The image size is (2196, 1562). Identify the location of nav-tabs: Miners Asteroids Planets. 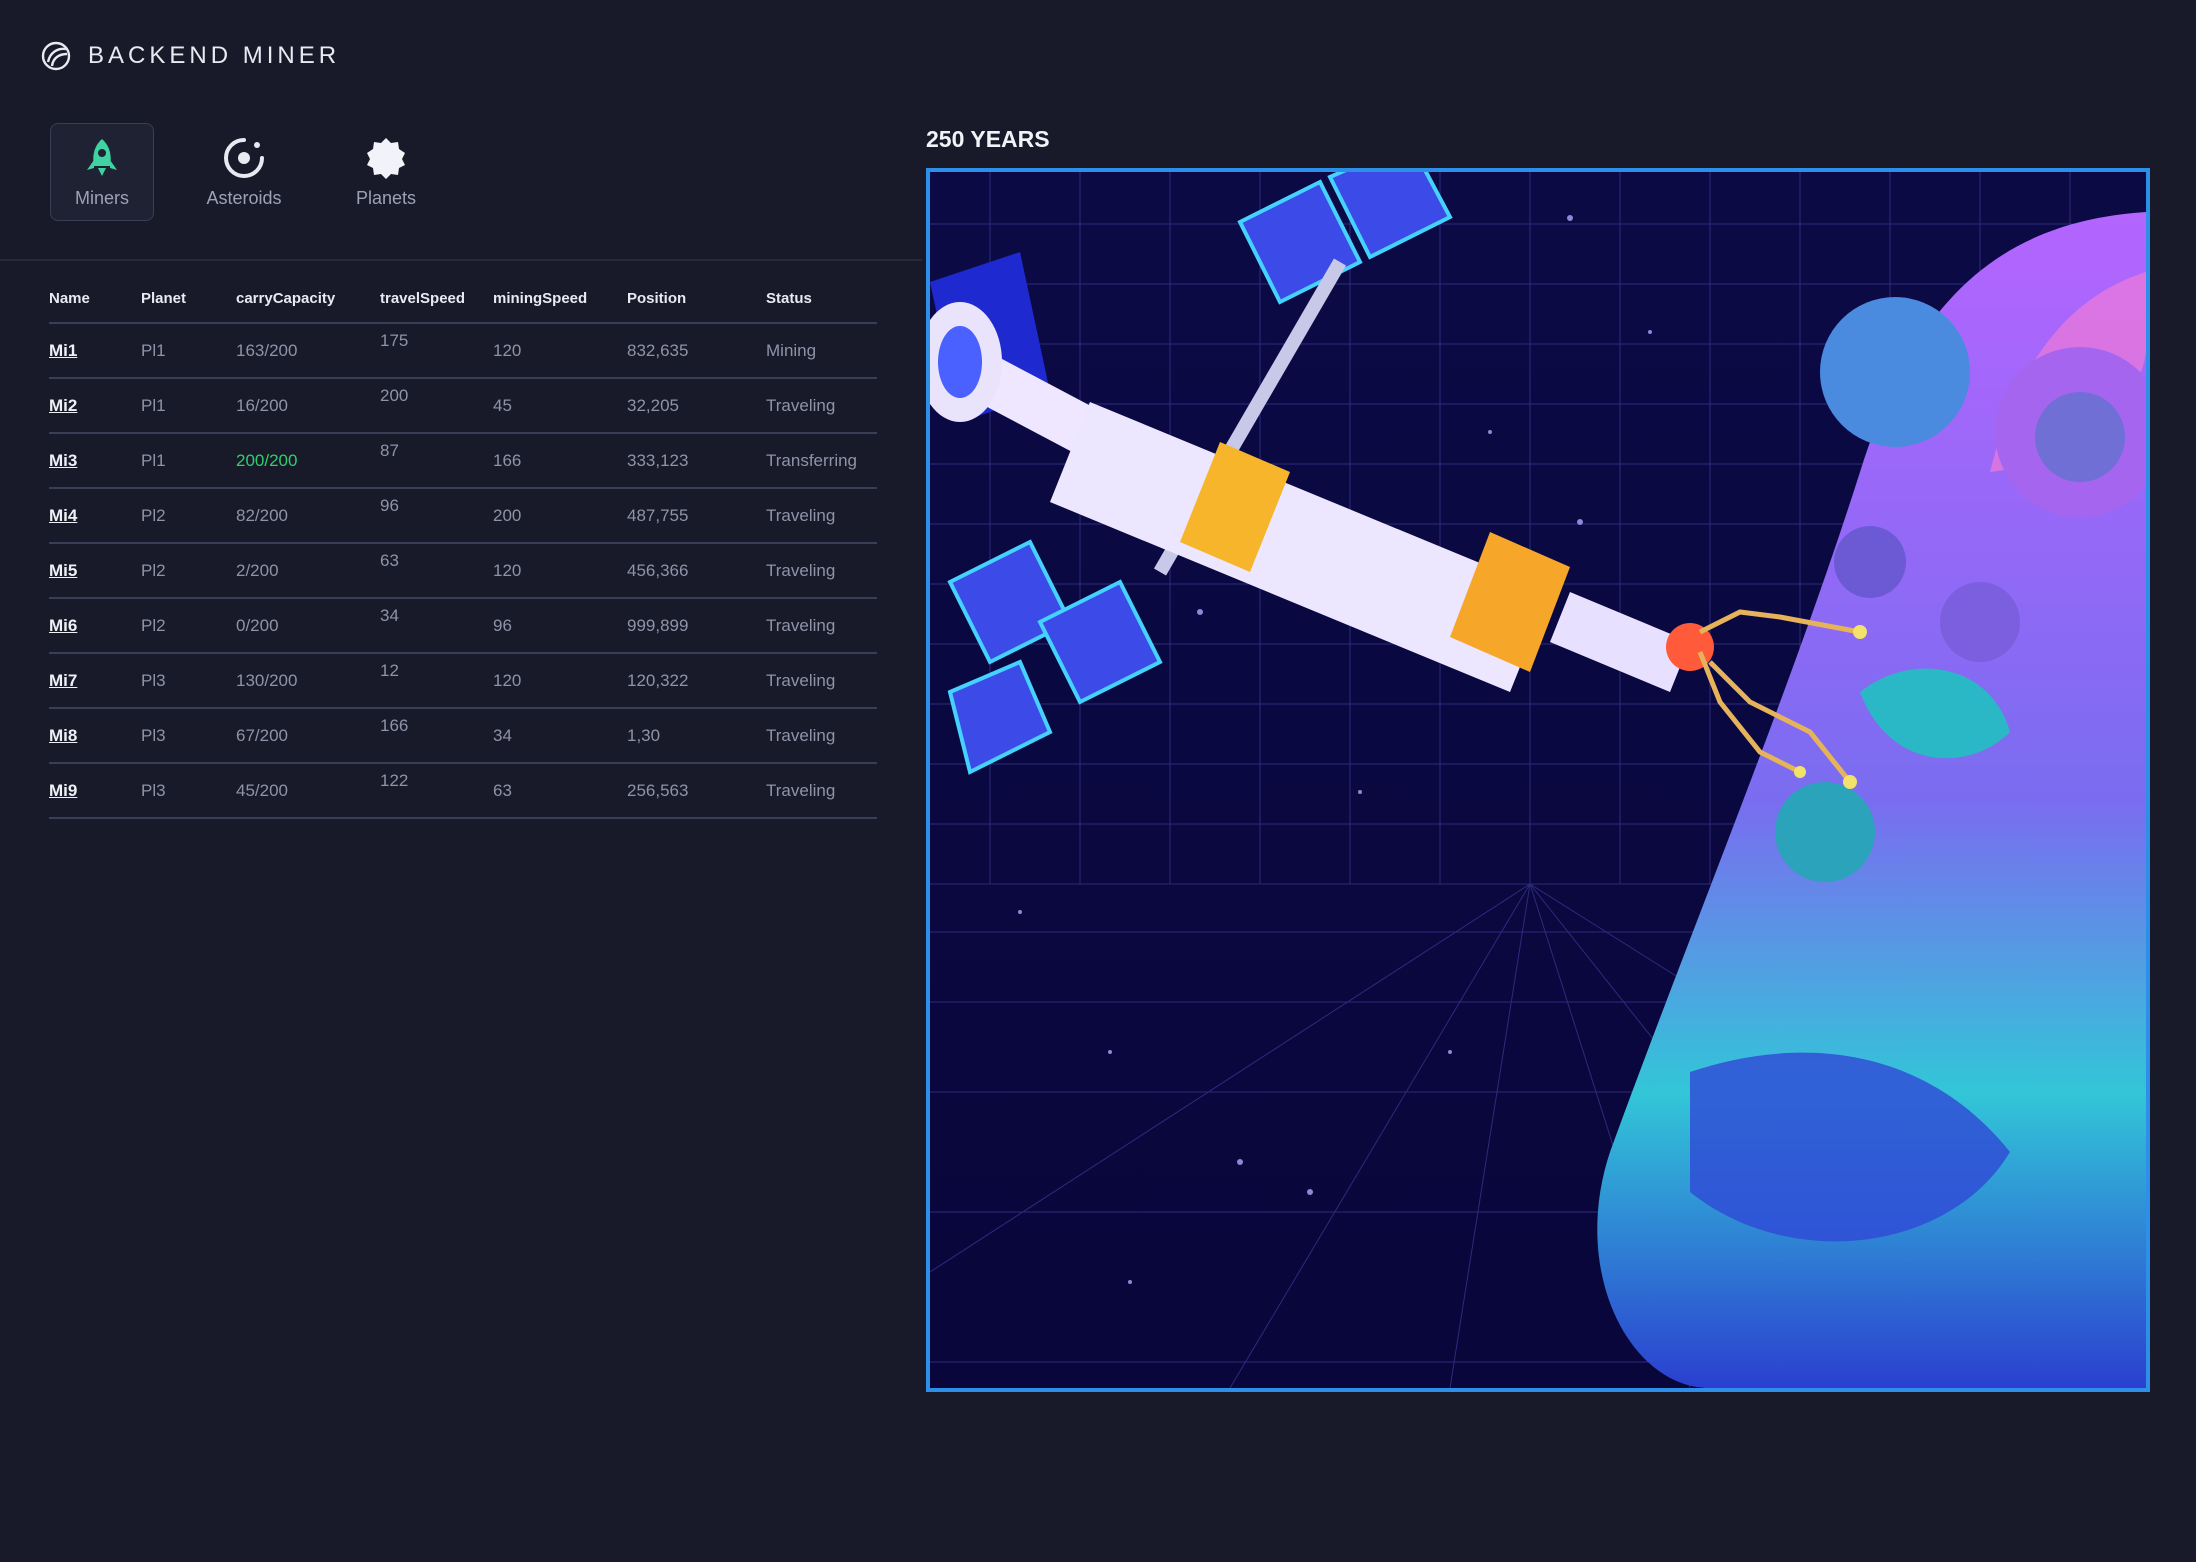
(244, 172).